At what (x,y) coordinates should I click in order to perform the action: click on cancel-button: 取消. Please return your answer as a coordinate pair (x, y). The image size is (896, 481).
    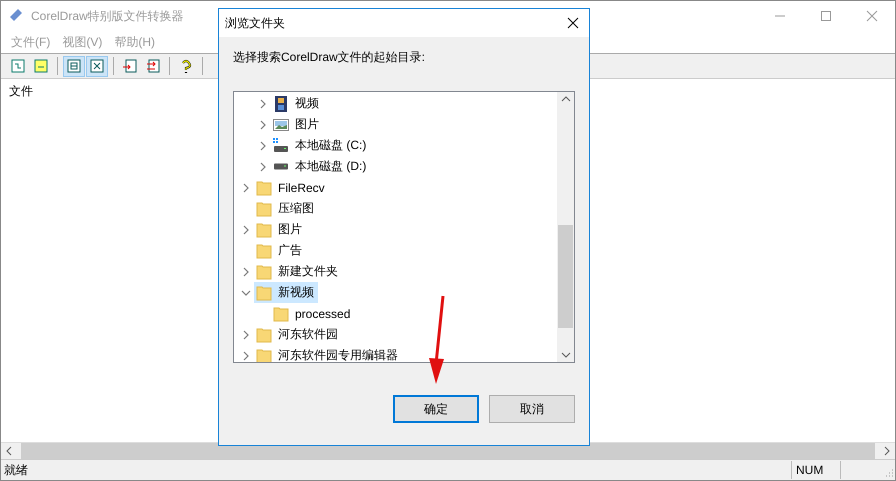
    Looking at the image, I should click on (532, 409).